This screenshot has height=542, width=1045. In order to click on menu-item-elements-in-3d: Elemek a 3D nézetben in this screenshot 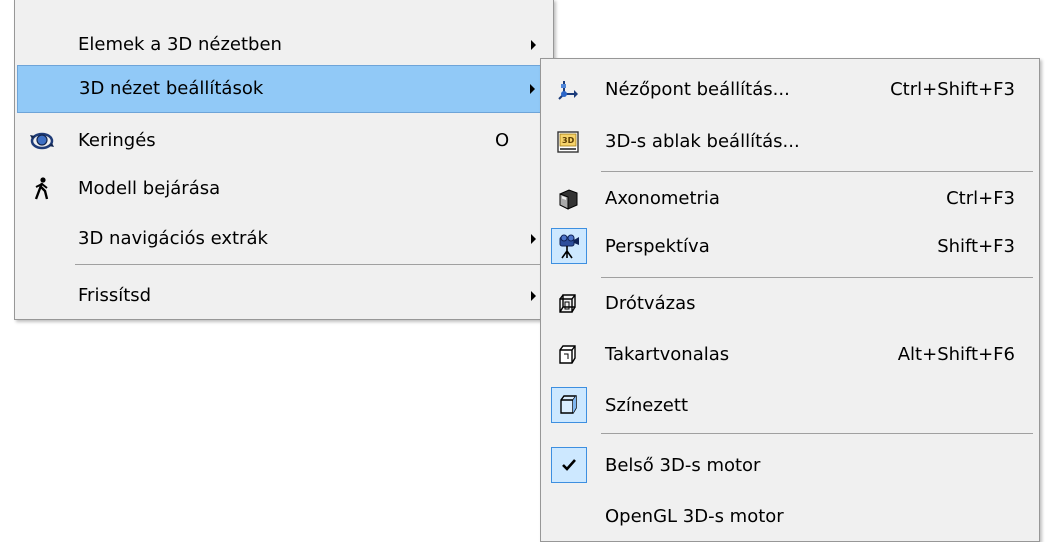, I will do `click(284, 45)`.